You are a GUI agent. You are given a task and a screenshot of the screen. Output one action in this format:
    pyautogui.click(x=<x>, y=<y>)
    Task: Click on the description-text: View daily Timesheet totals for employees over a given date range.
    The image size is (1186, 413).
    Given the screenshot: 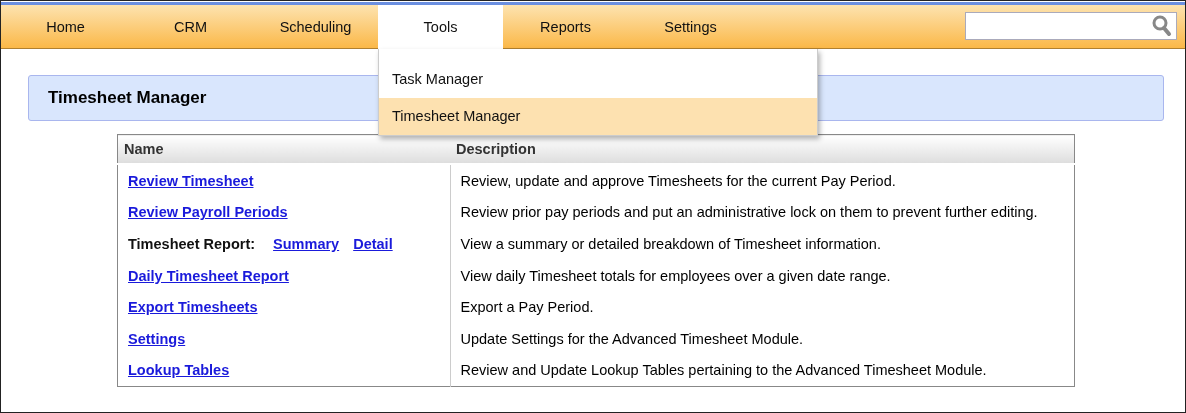 What is the action you would take?
    pyautogui.click(x=675, y=275)
    